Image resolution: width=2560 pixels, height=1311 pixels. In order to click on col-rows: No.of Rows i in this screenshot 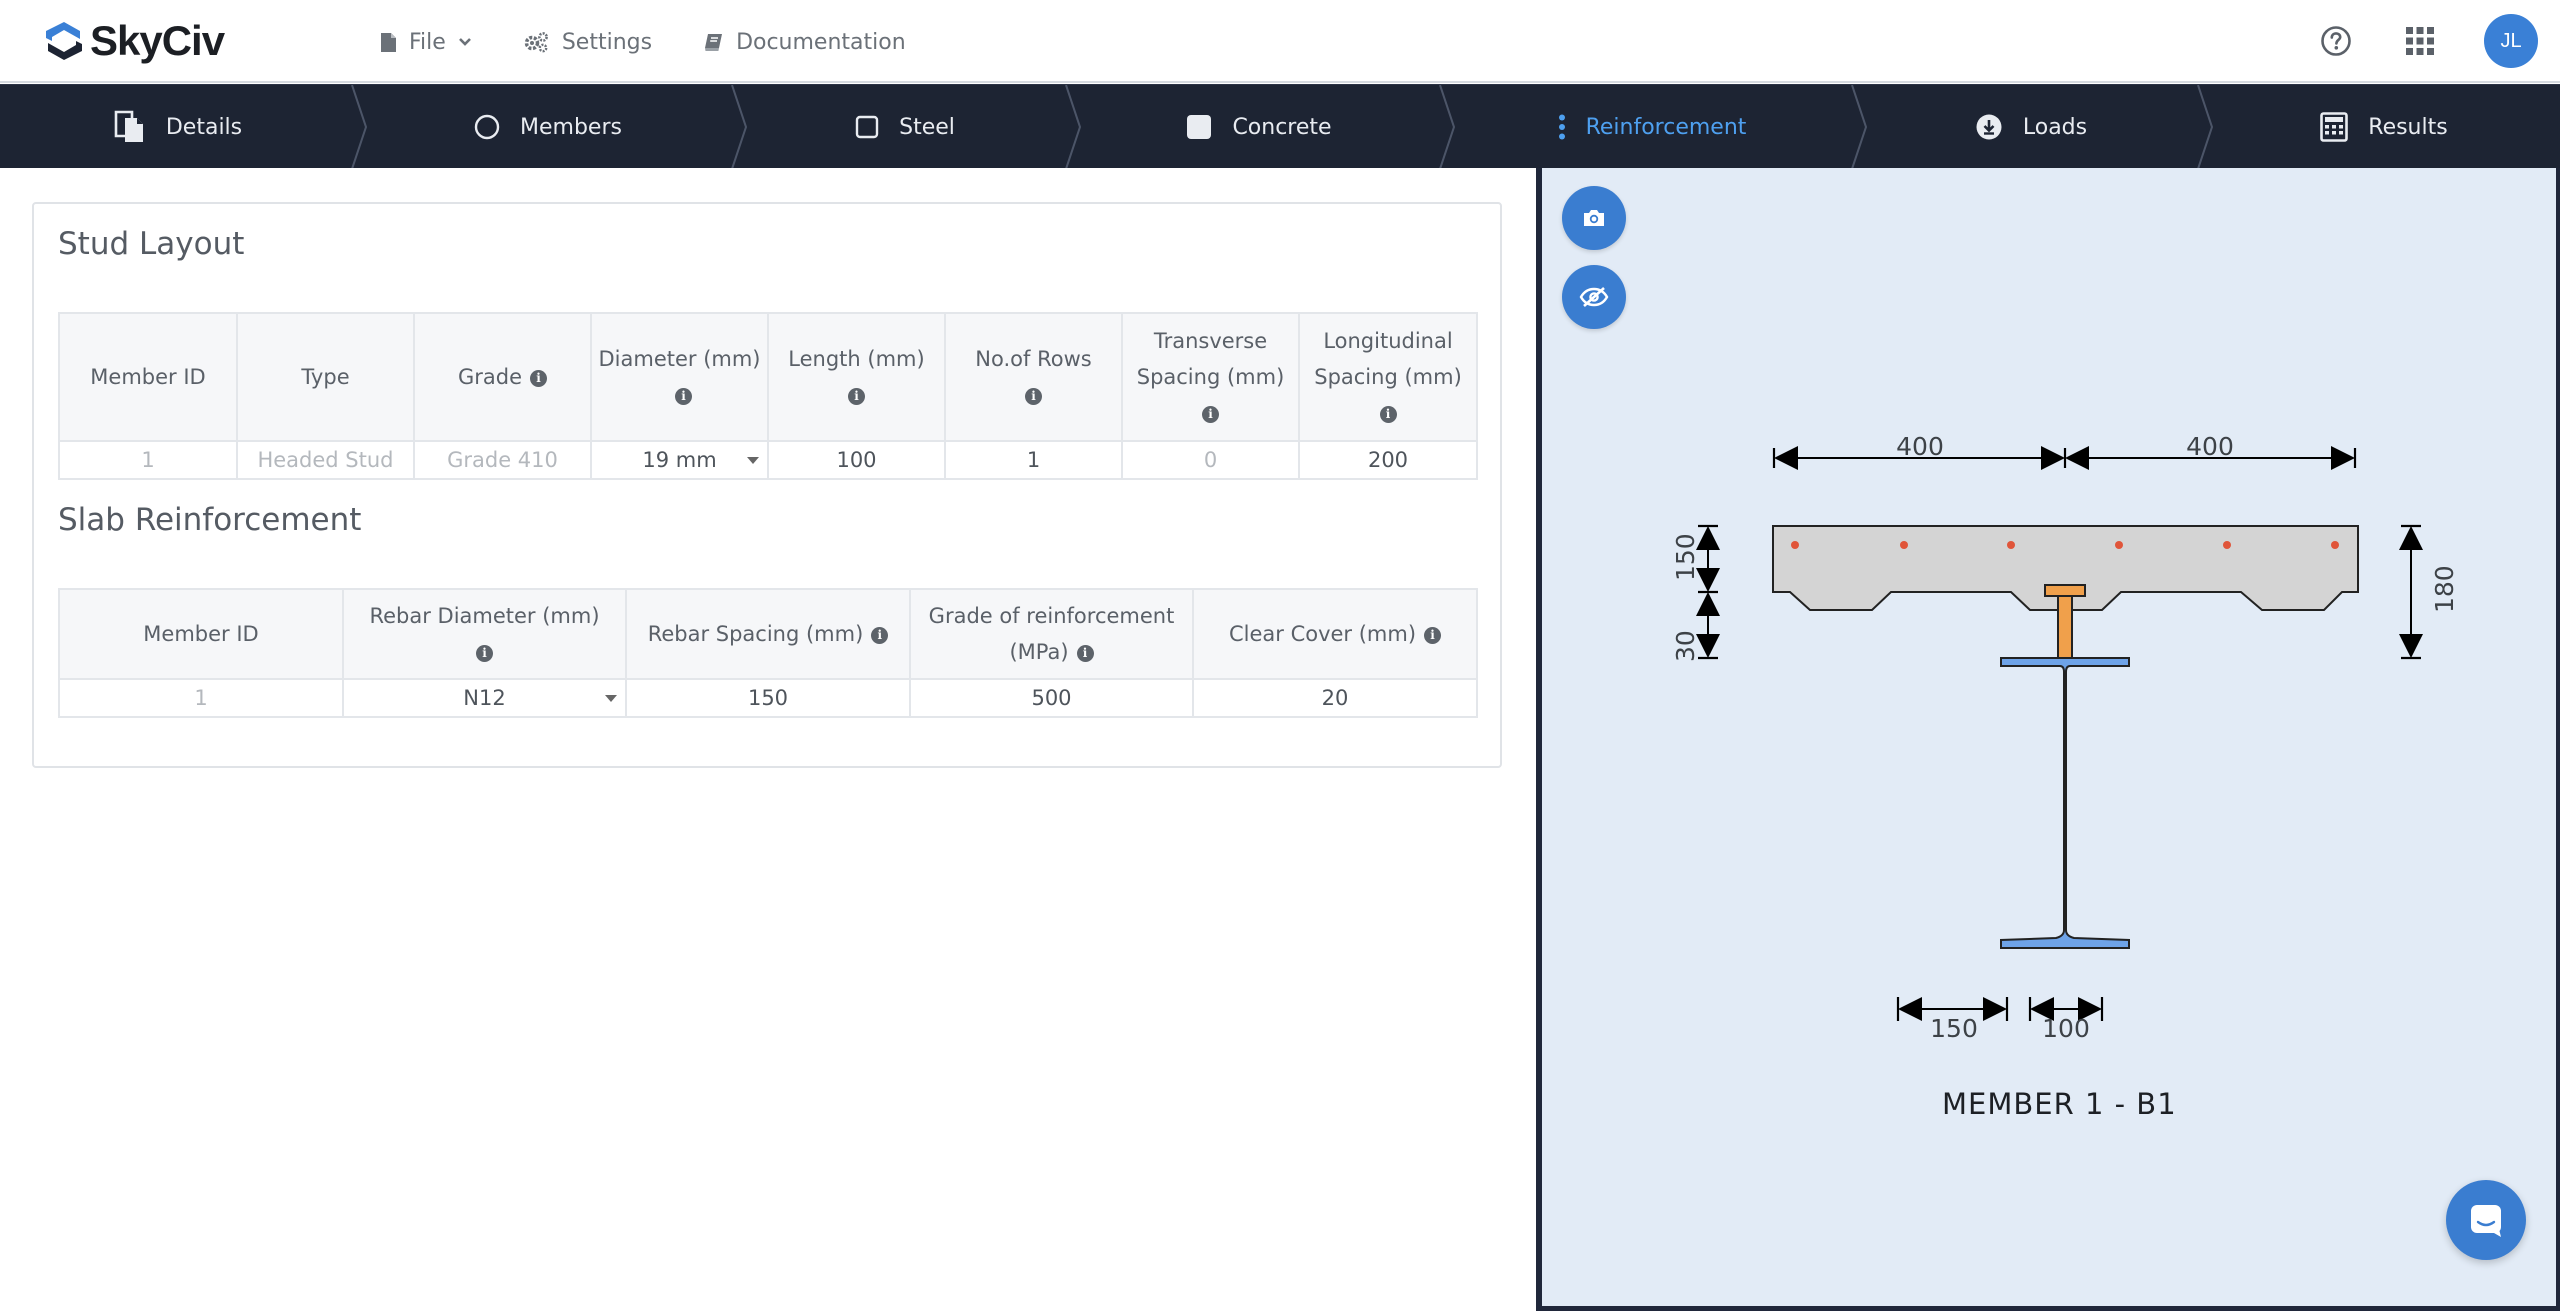, I will do `click(1033, 377)`.